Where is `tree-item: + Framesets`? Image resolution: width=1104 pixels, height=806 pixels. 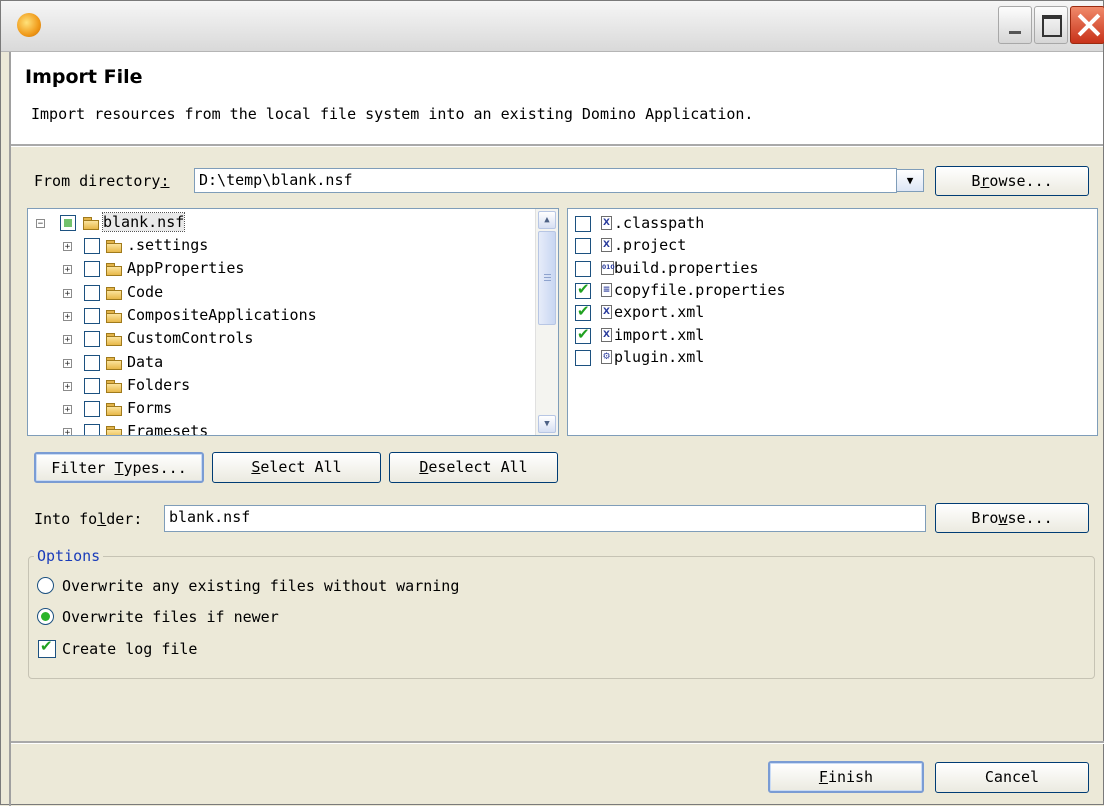
tree-item: + Framesets is located at coordinates (278, 428).